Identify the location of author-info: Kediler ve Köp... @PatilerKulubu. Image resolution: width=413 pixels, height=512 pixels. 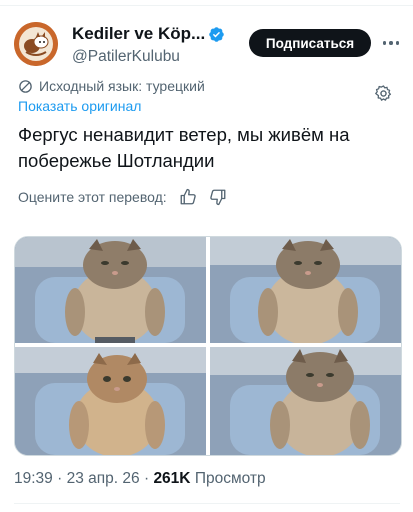
(148, 45).